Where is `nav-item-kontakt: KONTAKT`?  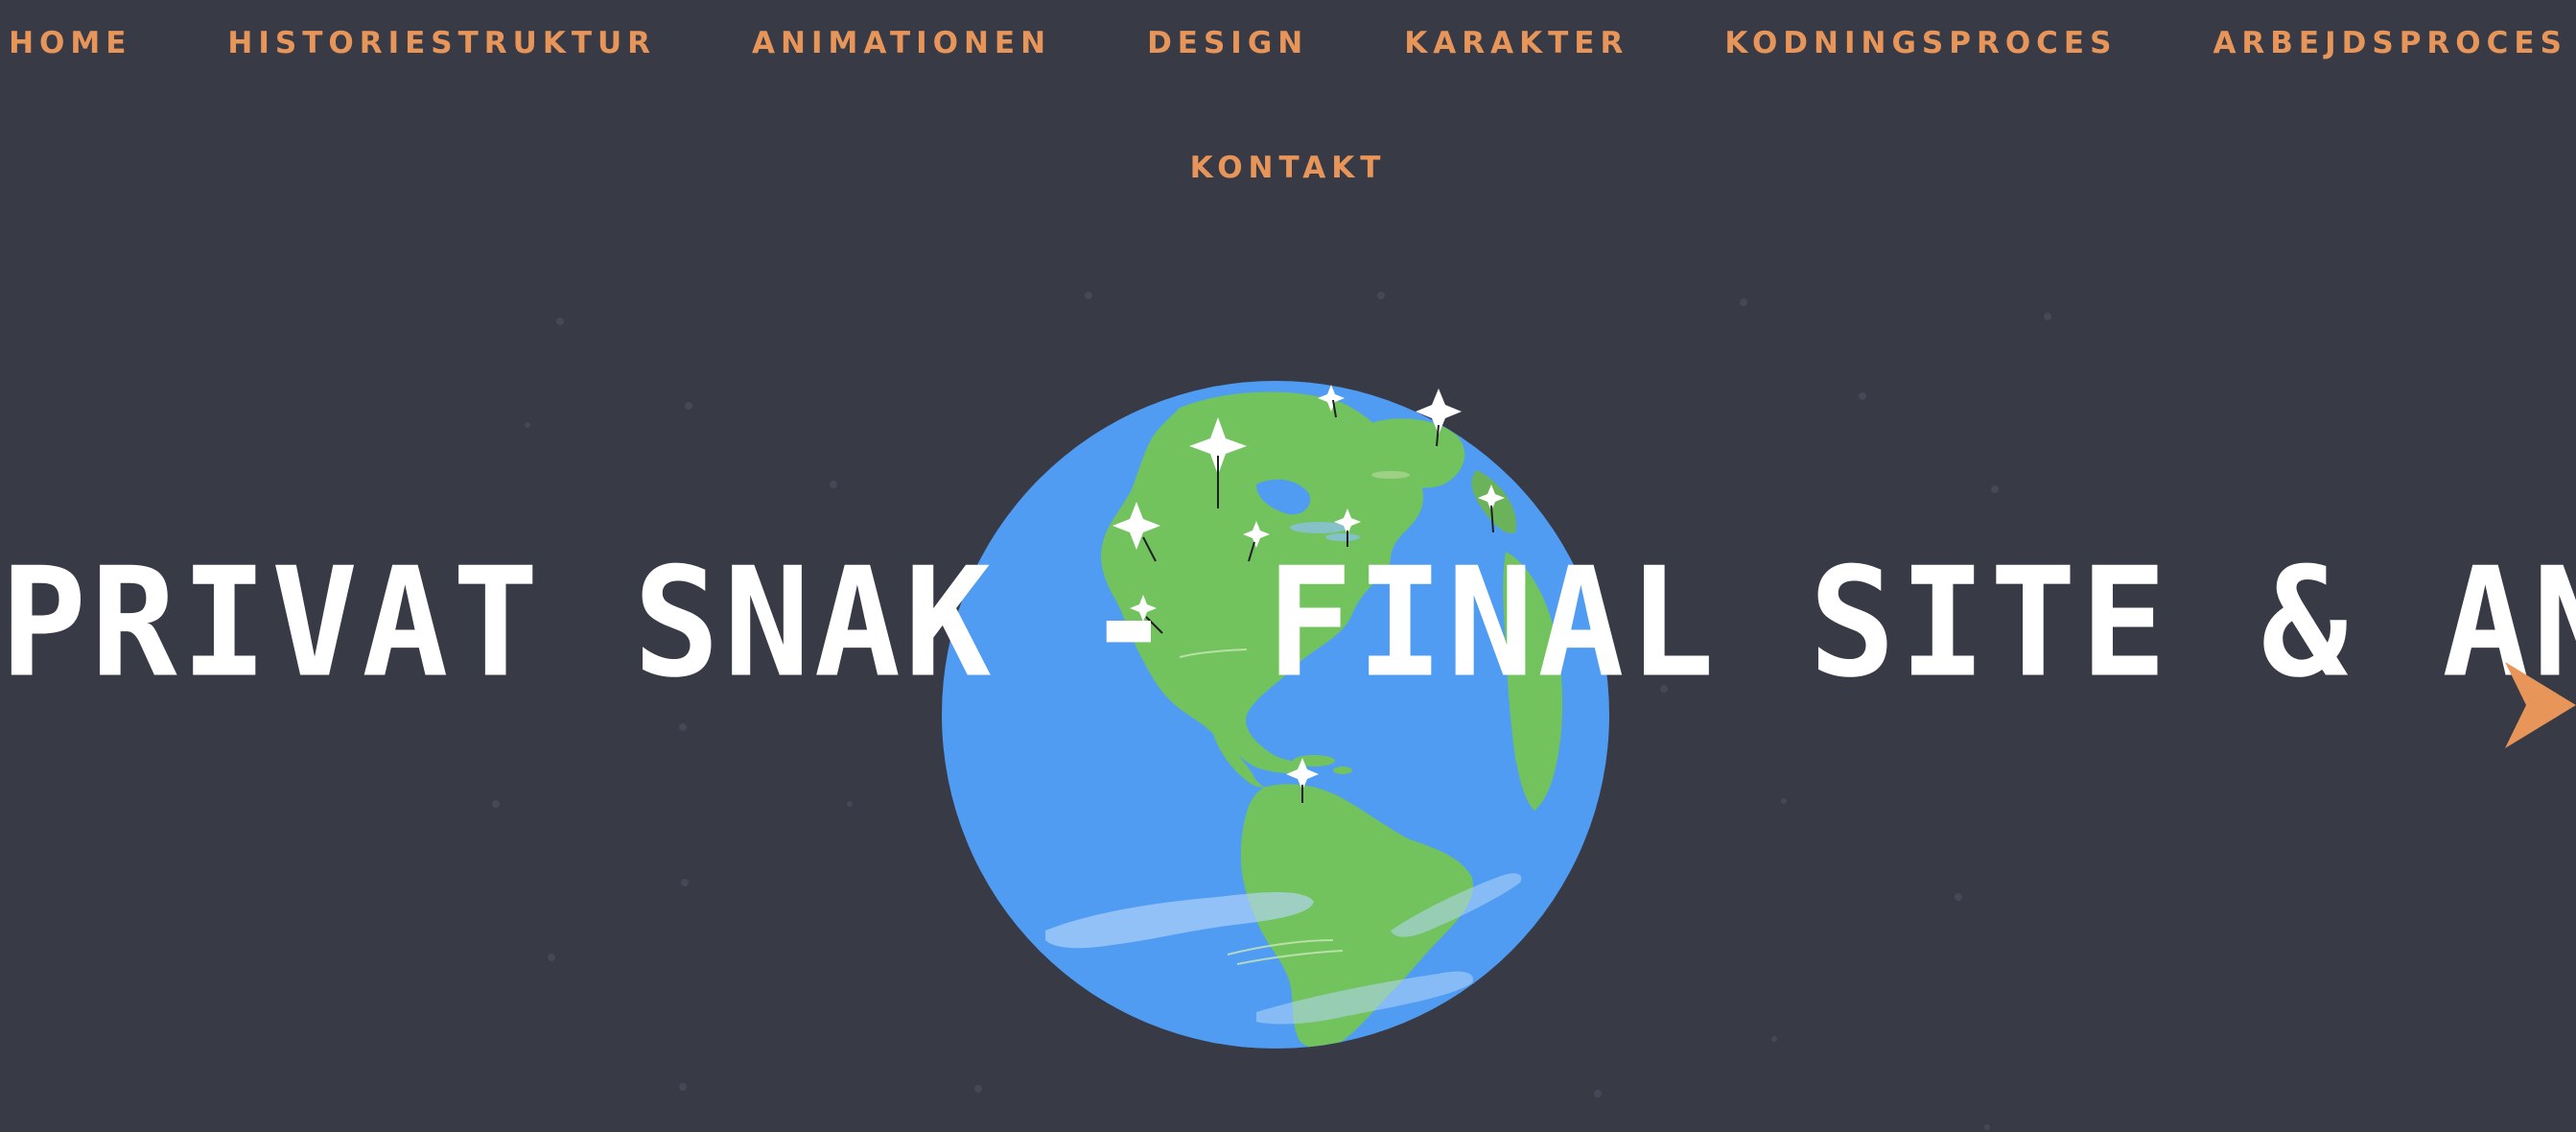 nav-item-kontakt: KONTAKT is located at coordinates (1288, 168).